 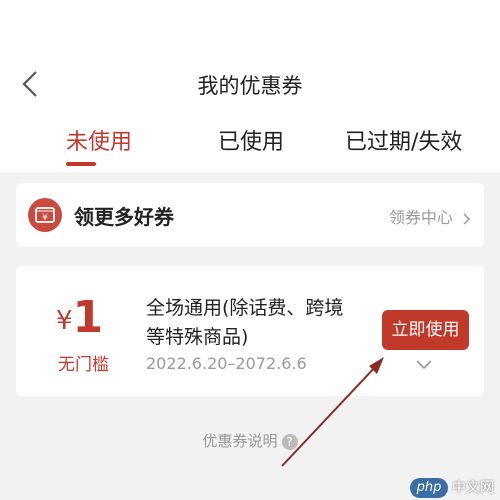 I want to click on coupon-center-link: 领券中心, so click(x=430, y=216).